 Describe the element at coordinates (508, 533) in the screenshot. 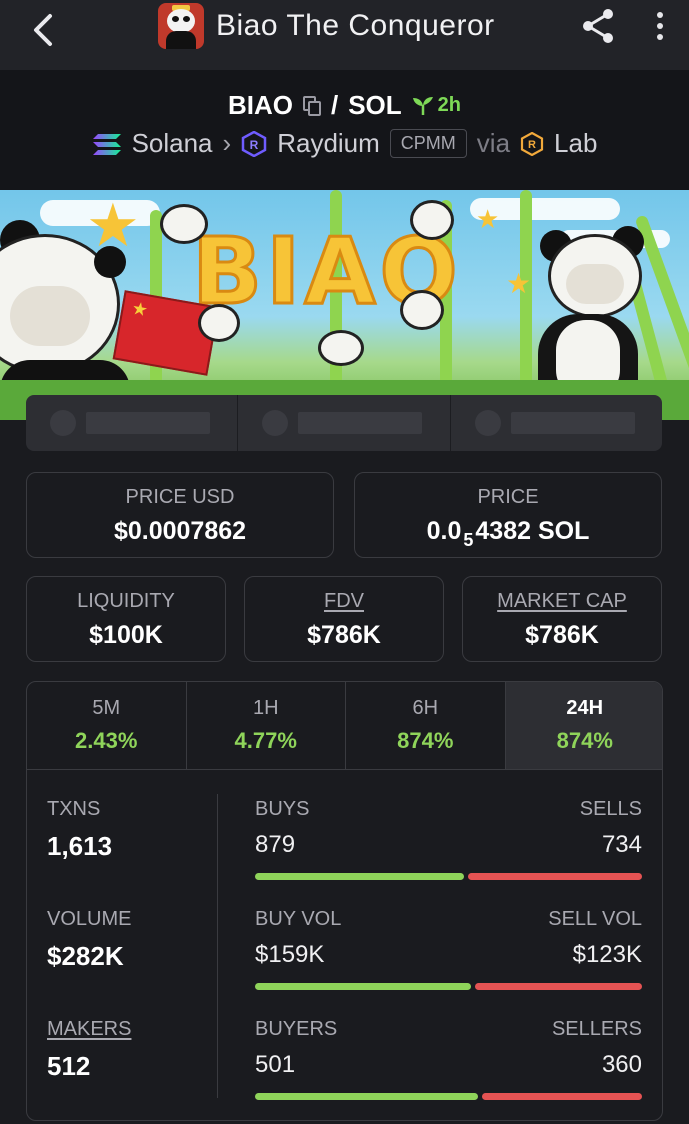

I see `price-native-value: 0.0 54382 SOL` at that location.